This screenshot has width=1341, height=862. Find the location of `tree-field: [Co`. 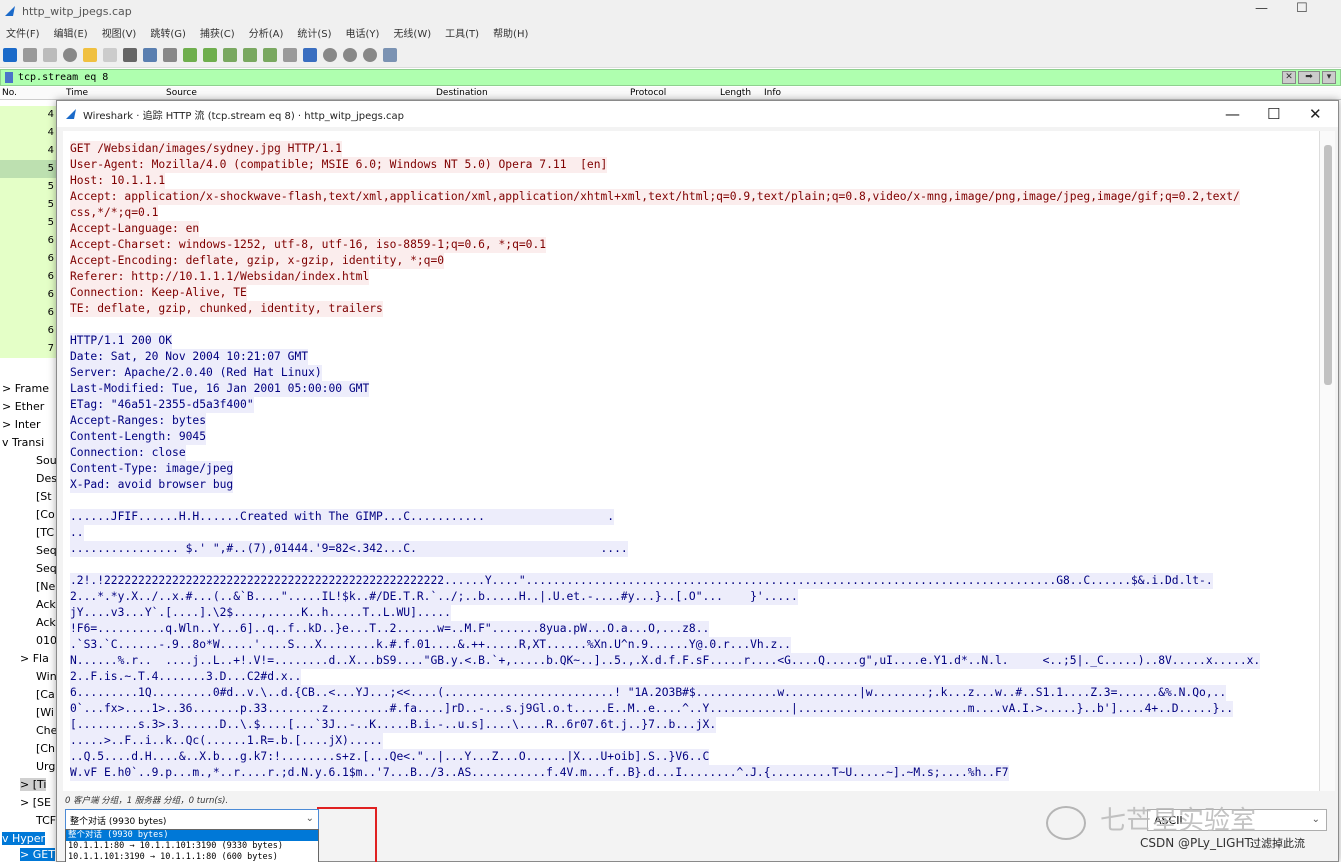

tree-field: [Co is located at coordinates (45, 514).